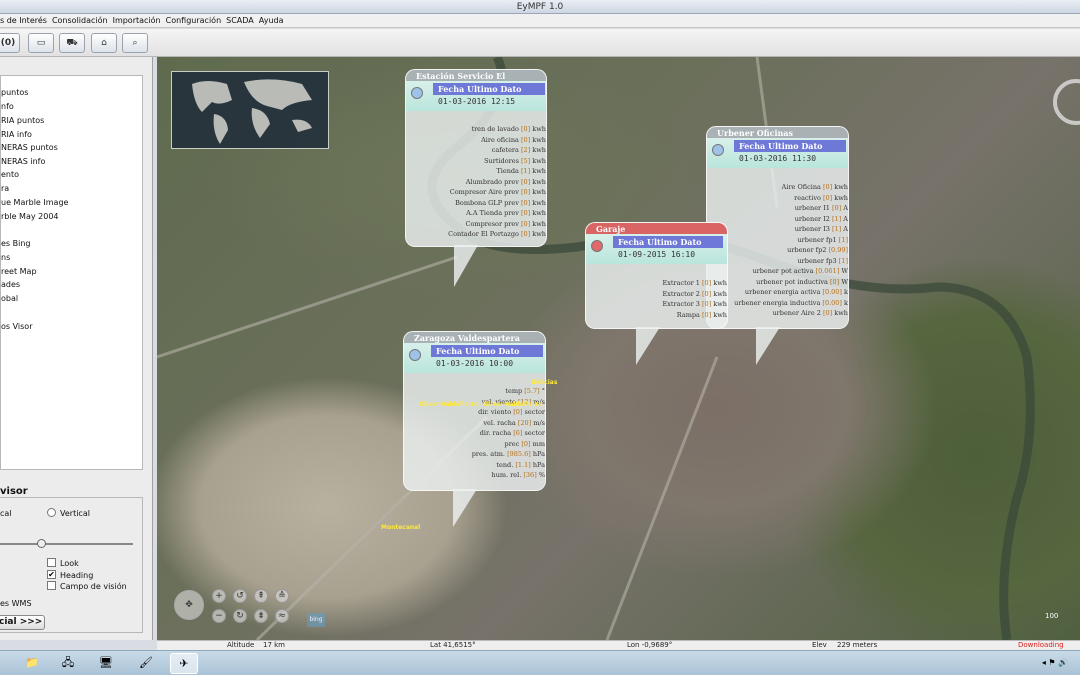  What do you see at coordinates (14, 92) in the screenshot?
I see `layer-item: puntos` at bounding box center [14, 92].